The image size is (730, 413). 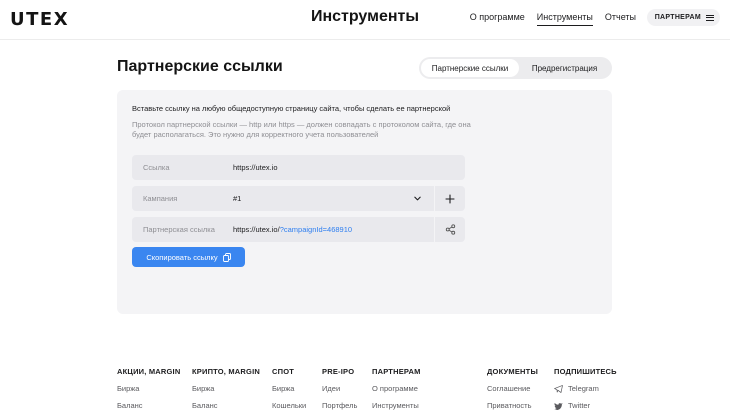 I want to click on footer-col-partners: ПАРТНЕРАМ О программе Инструменты, so click(x=396, y=388).